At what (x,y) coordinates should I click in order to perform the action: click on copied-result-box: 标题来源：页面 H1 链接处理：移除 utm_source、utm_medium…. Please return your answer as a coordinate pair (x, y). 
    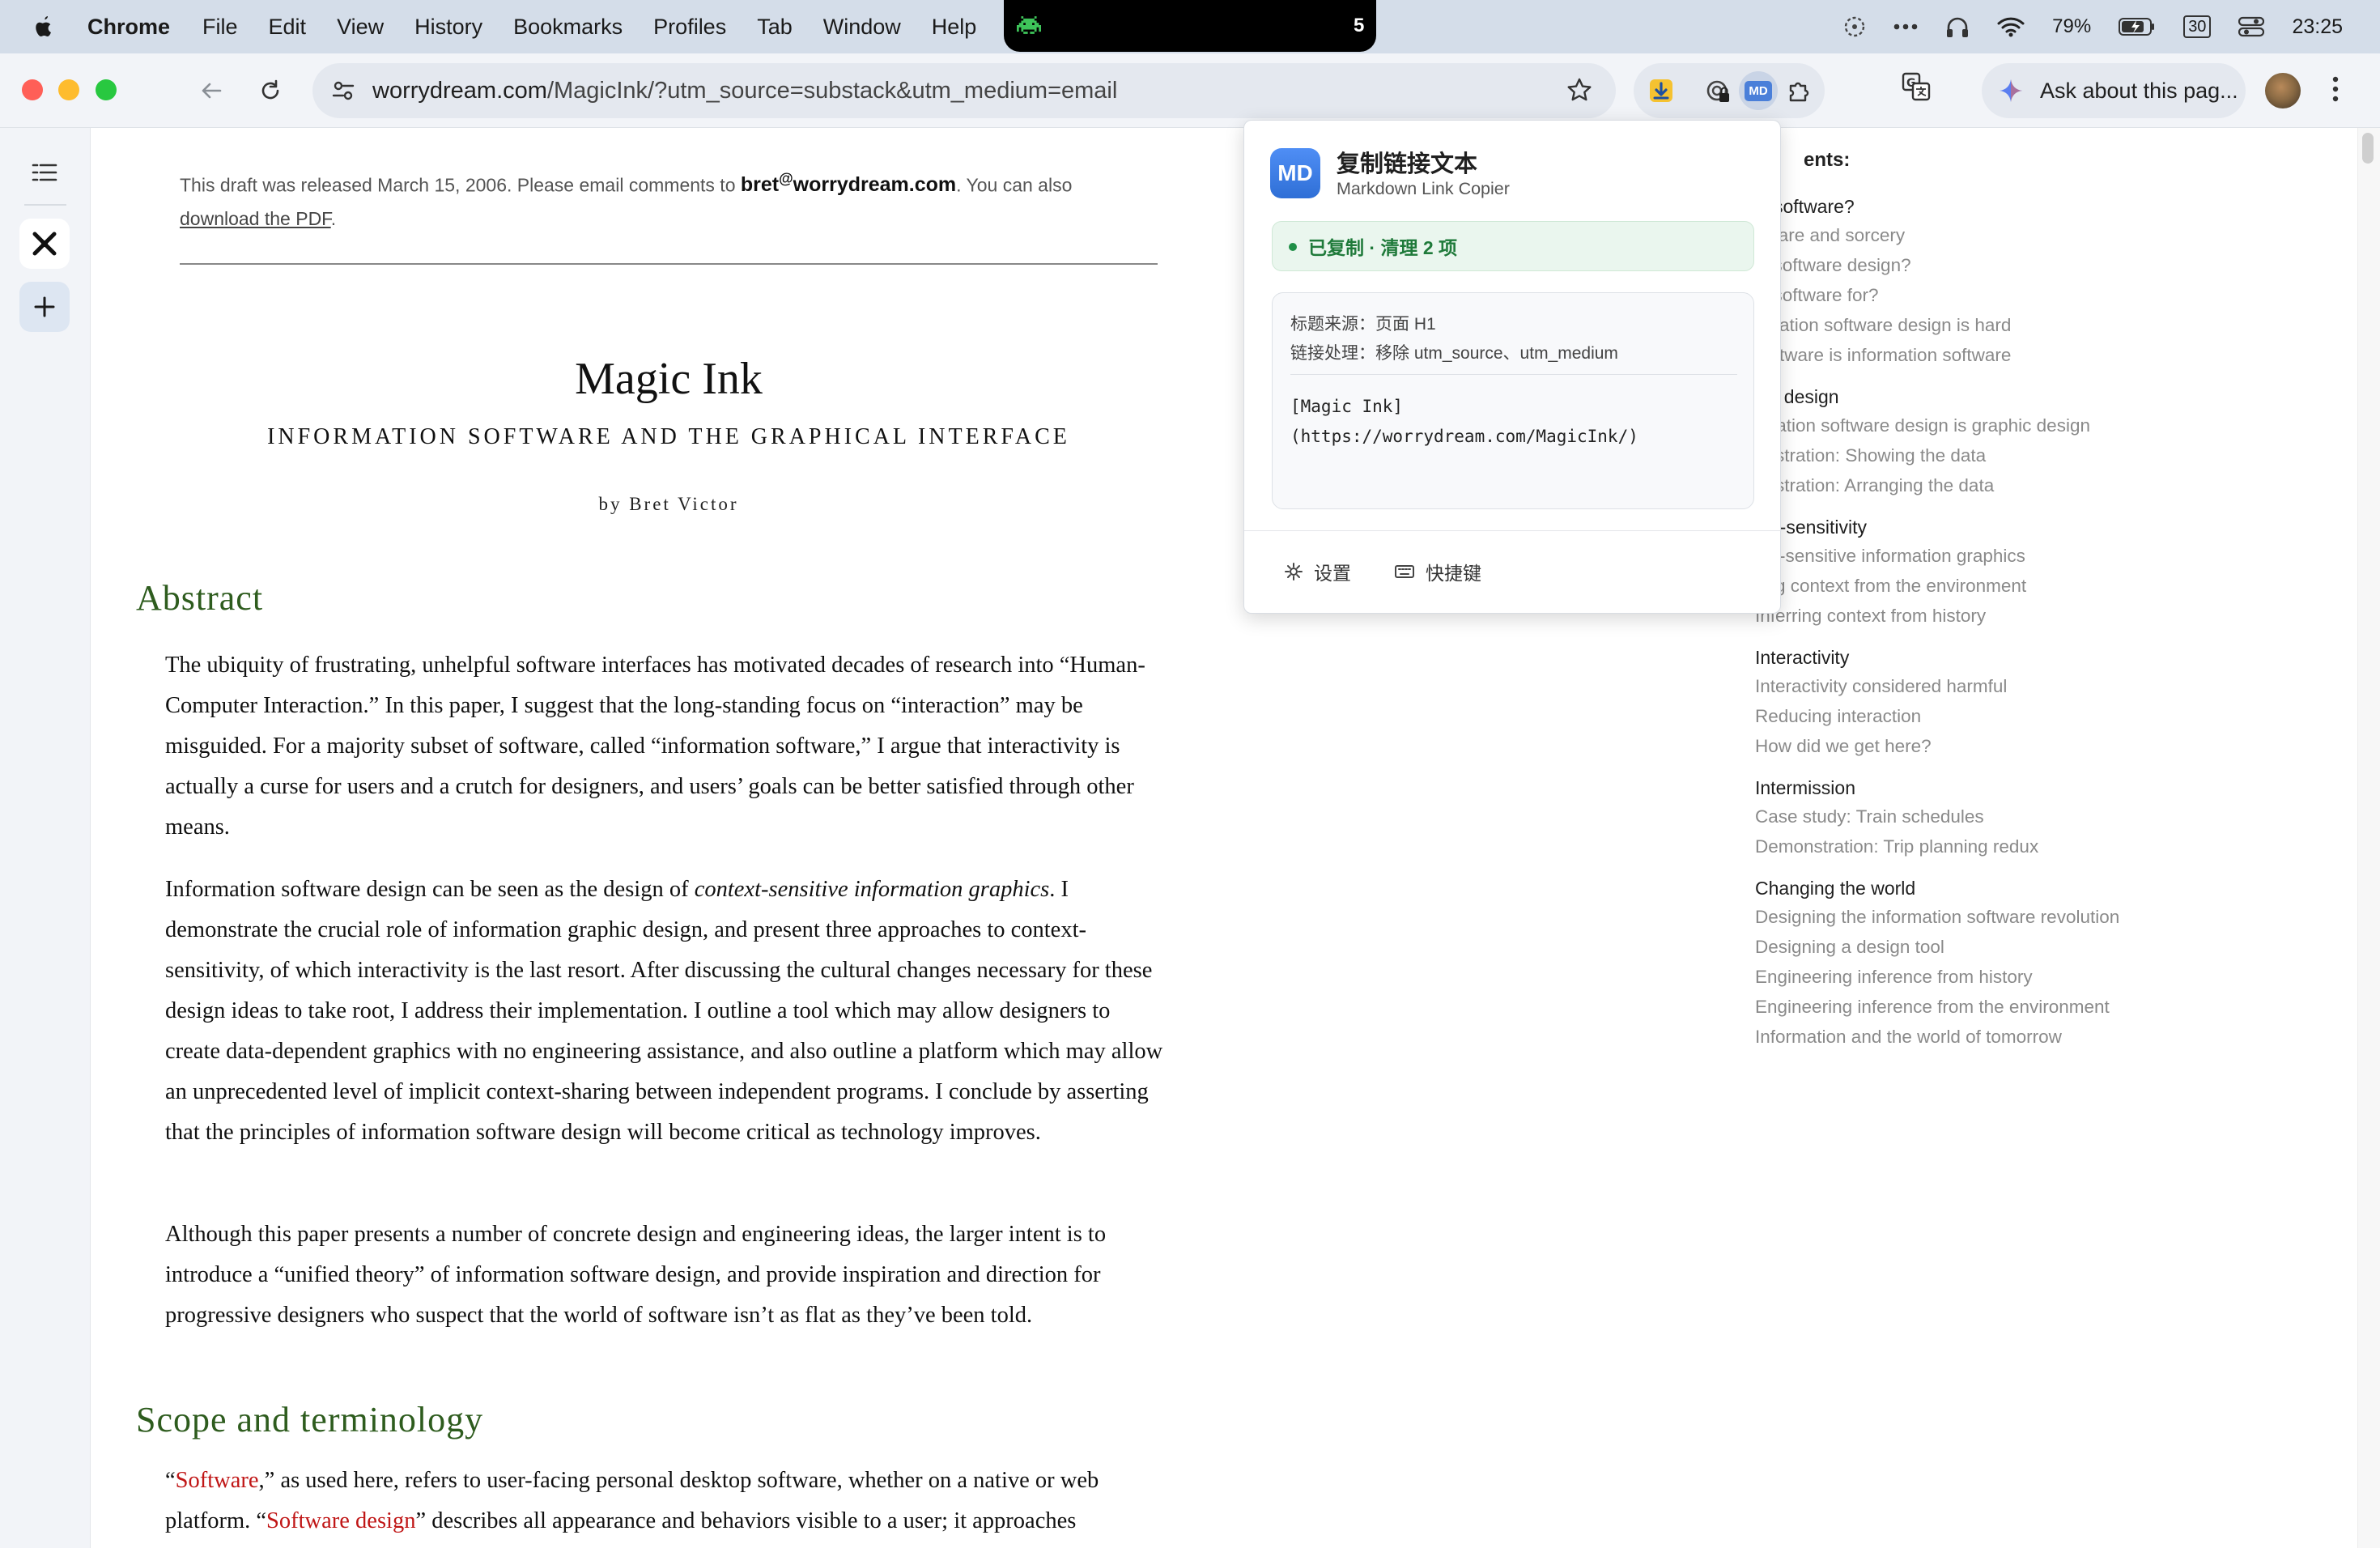
    Looking at the image, I should click on (1513, 401).